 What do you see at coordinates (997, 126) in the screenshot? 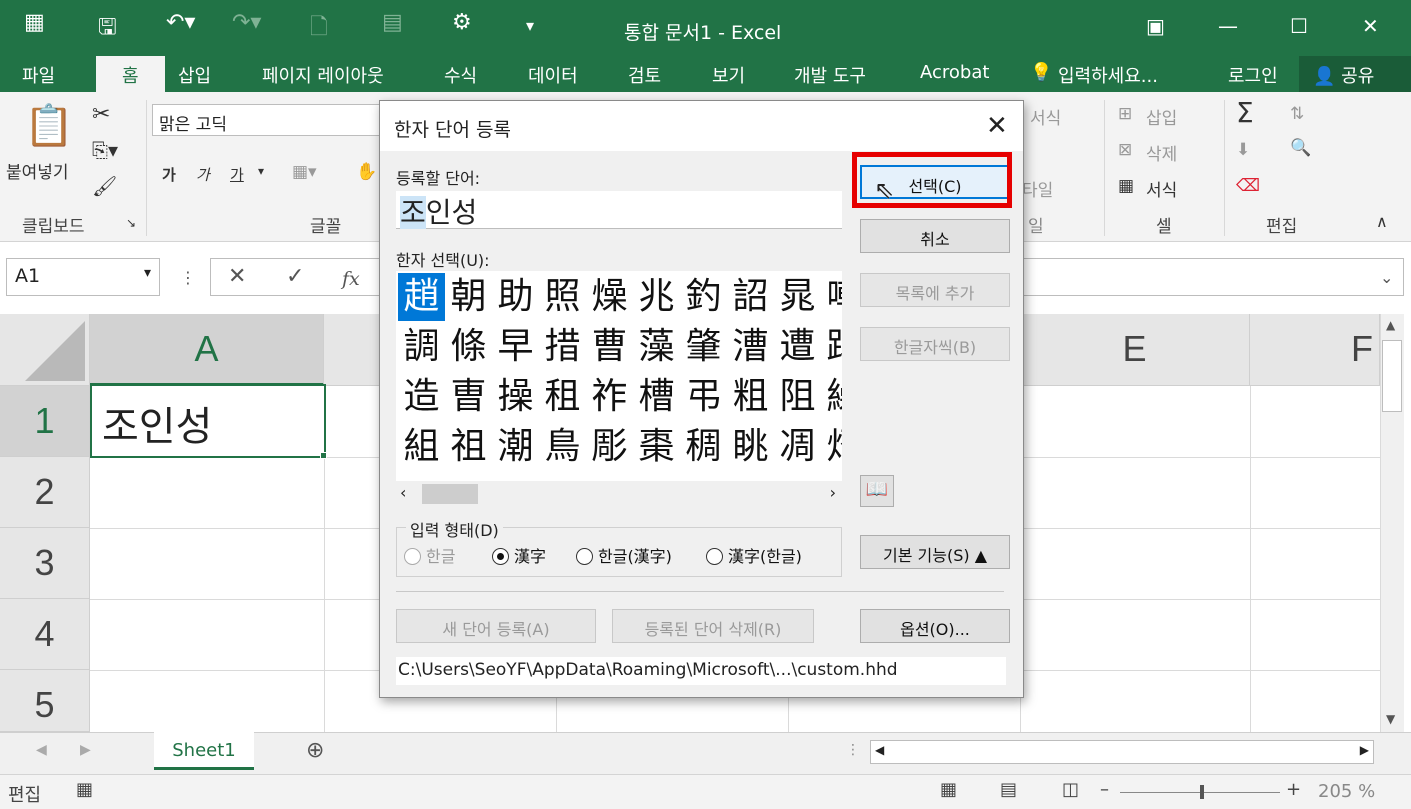
I see `dialog-close-icon: ✕` at bounding box center [997, 126].